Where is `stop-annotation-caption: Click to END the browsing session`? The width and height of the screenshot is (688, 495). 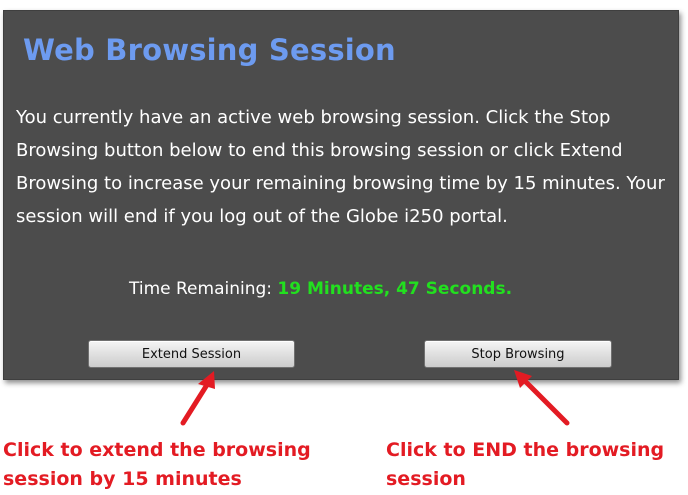
stop-annotation-caption: Click to END the browsing session is located at coordinates (525, 464).